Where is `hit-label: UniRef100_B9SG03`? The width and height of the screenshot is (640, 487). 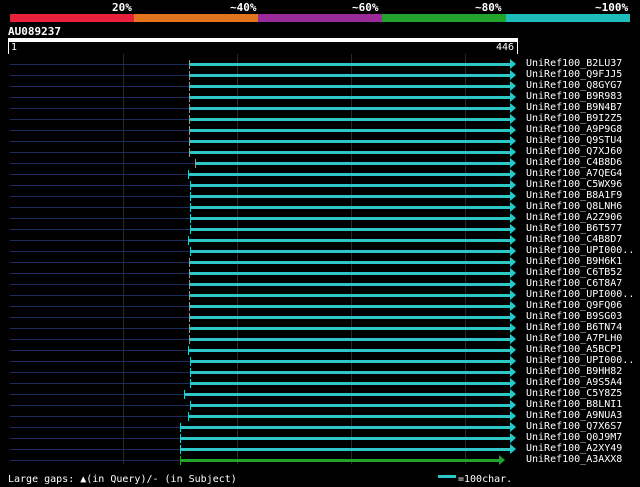
hit-label: UniRef100_B9SG03 is located at coordinates (574, 316).